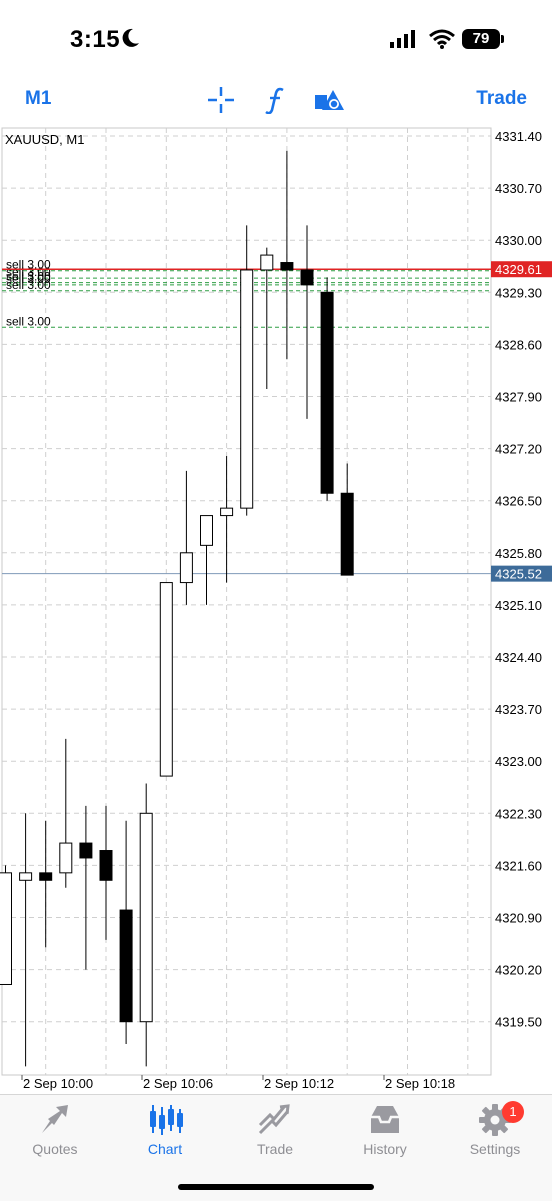  Describe the element at coordinates (518, 813) in the screenshot. I see `price-tick-label: 4322.30` at that location.